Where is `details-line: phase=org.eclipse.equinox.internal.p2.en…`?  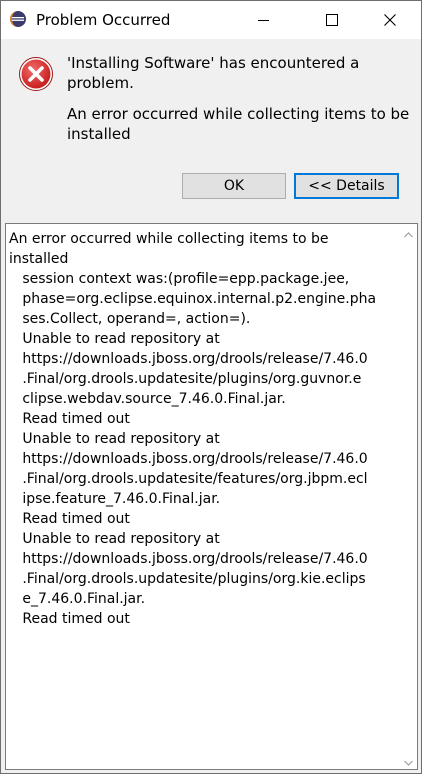 details-line: phase=org.eclipse.equinox.internal.p2.en… is located at coordinates (193, 299).